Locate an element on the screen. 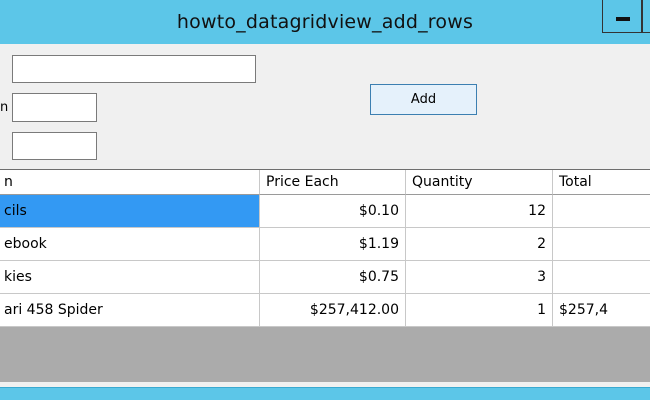  price-cell: $257,412.00 is located at coordinates (333, 310).